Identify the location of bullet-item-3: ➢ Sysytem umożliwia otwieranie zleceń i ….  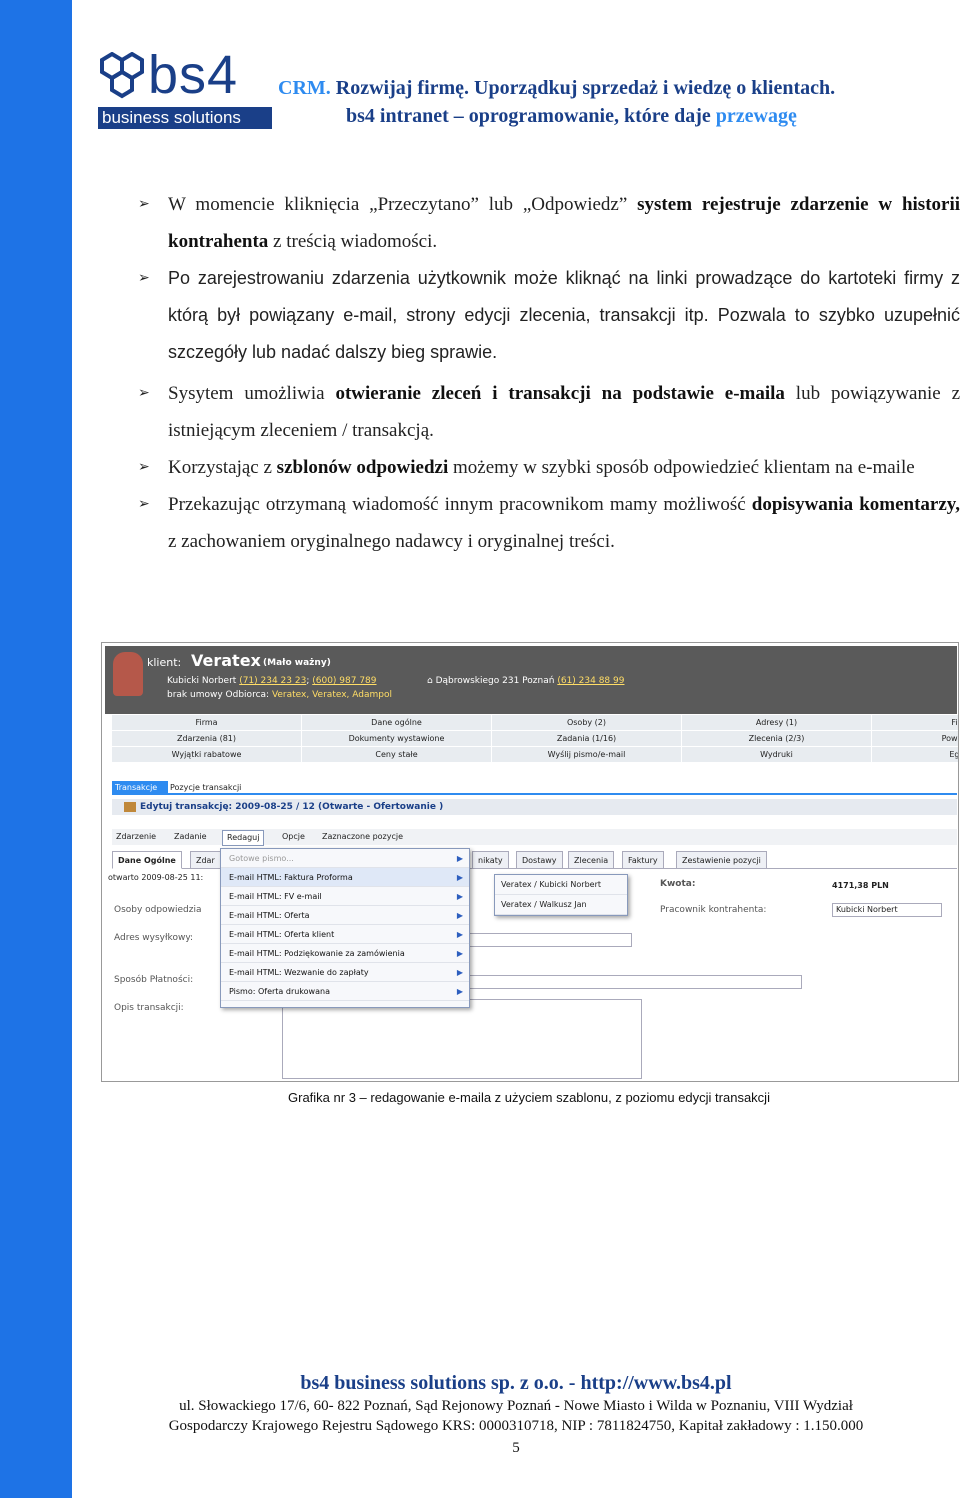
(549, 412).